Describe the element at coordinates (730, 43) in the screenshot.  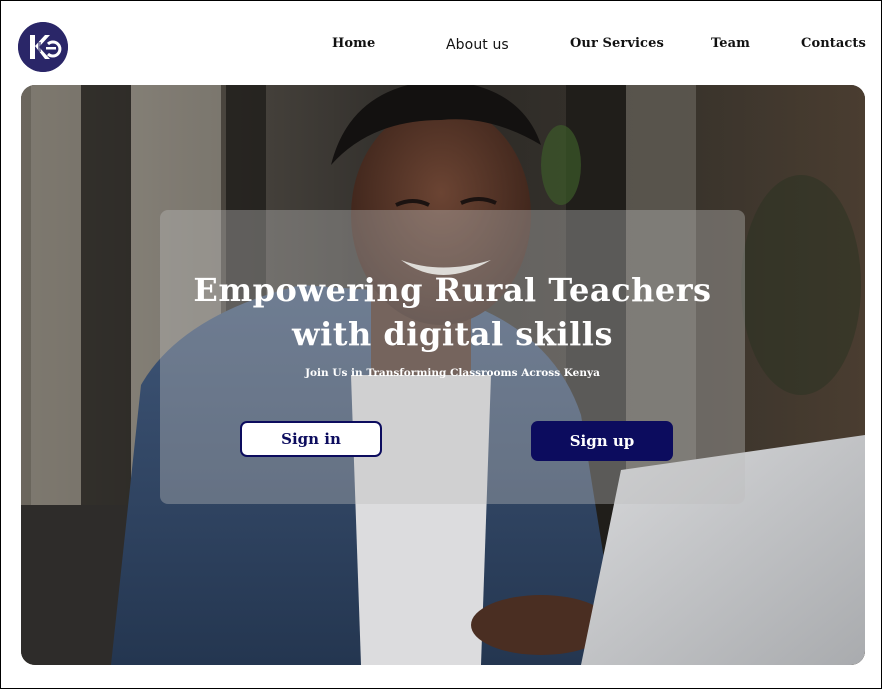
I see `nav-team-link: Team` at that location.